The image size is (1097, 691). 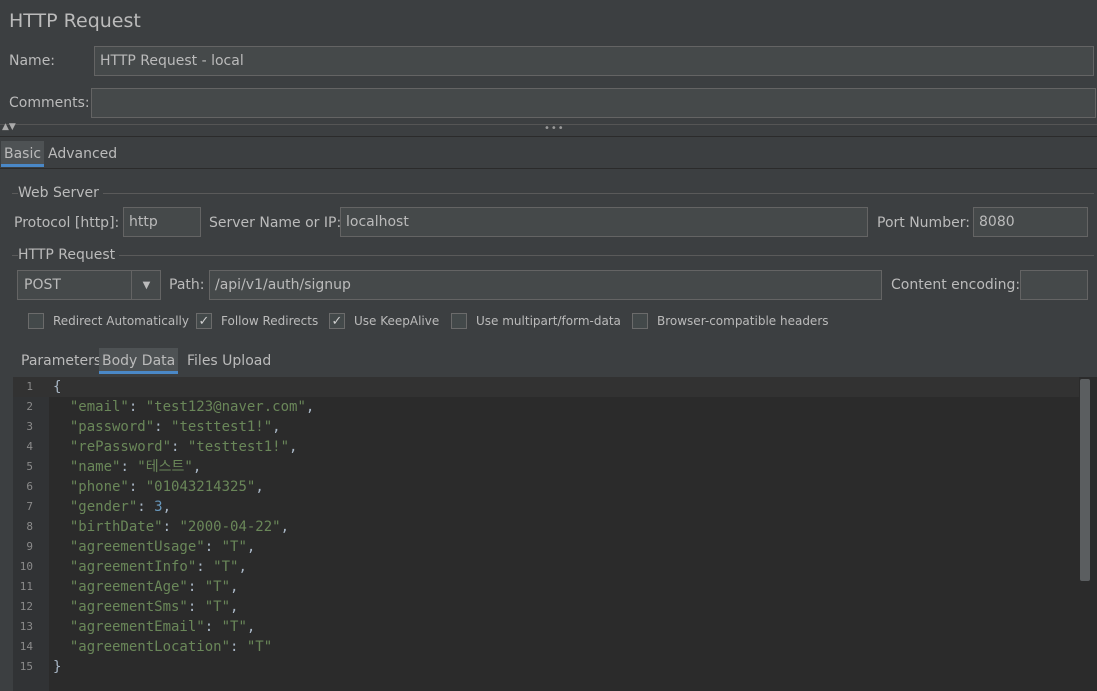 I want to click on name-field: HTTP Request - local, so click(x=594, y=61).